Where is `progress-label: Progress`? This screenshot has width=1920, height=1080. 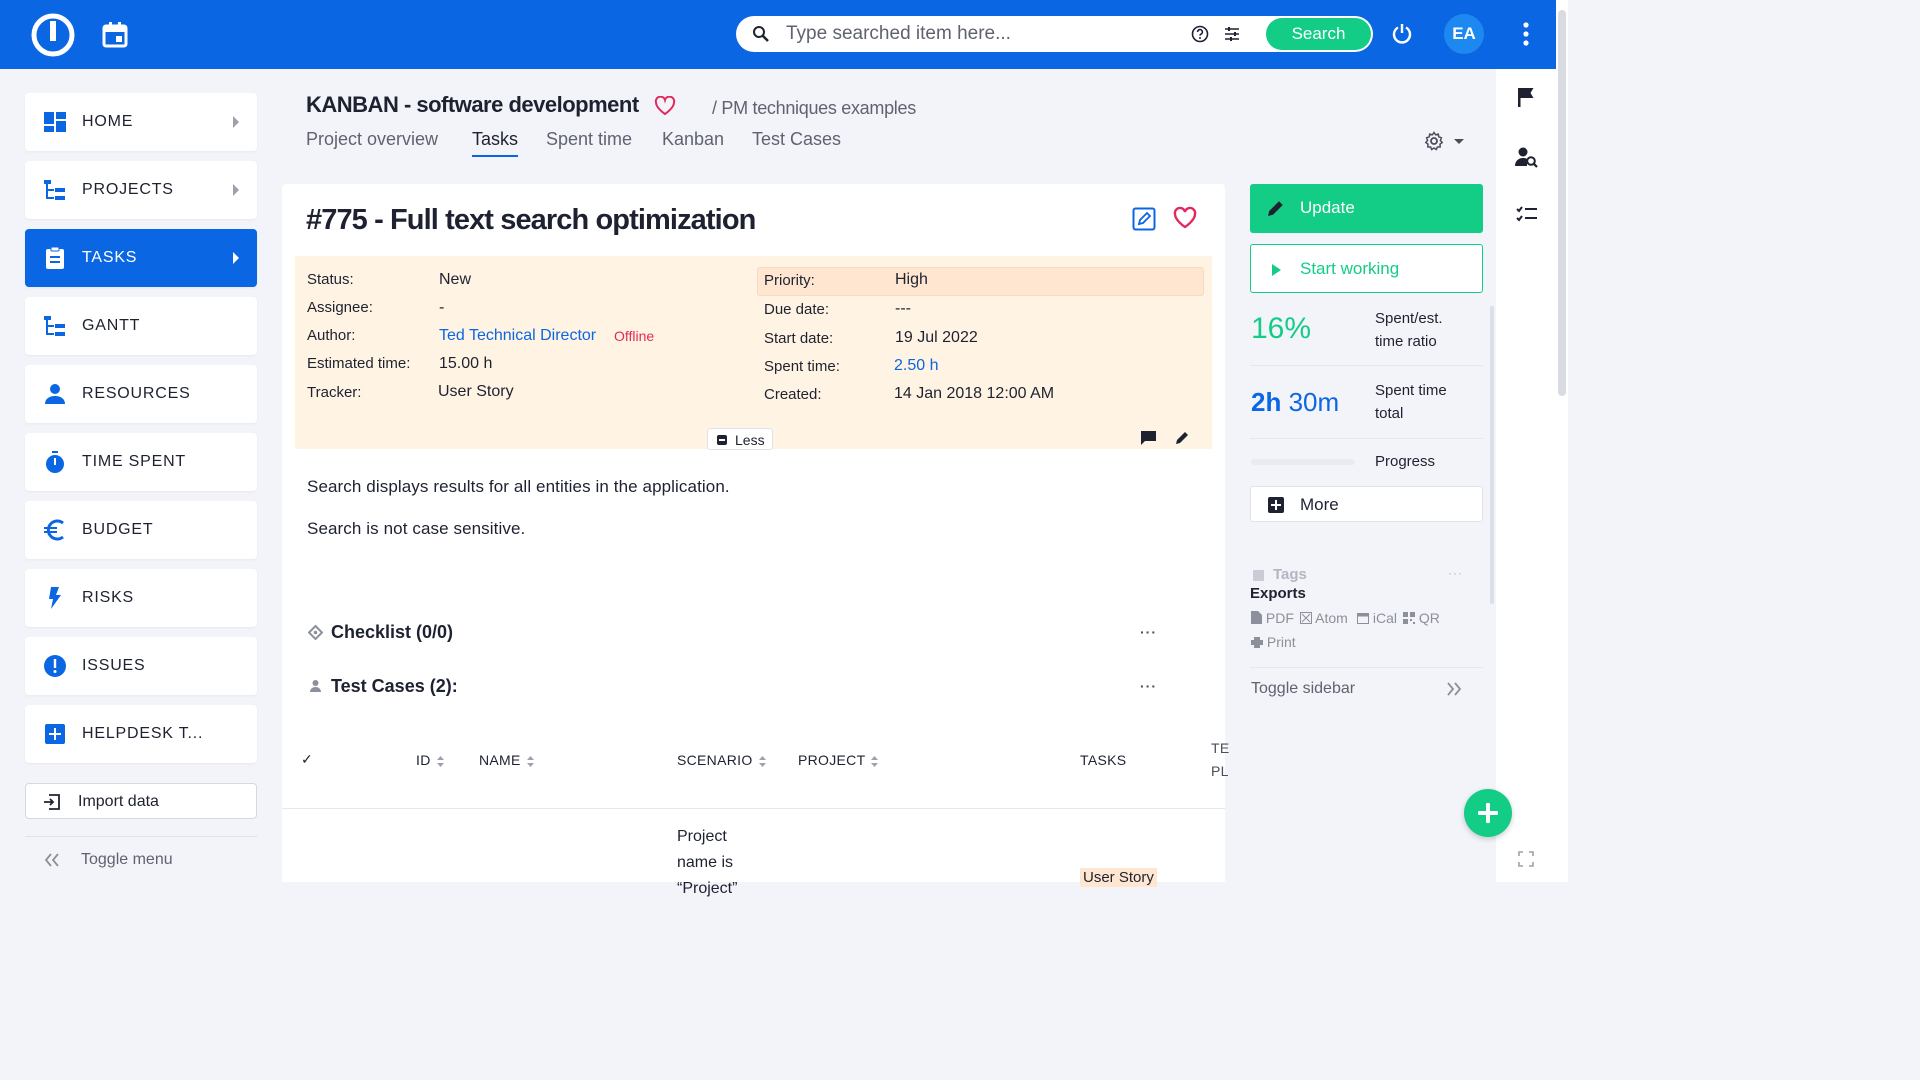 progress-label: Progress is located at coordinates (1405, 461).